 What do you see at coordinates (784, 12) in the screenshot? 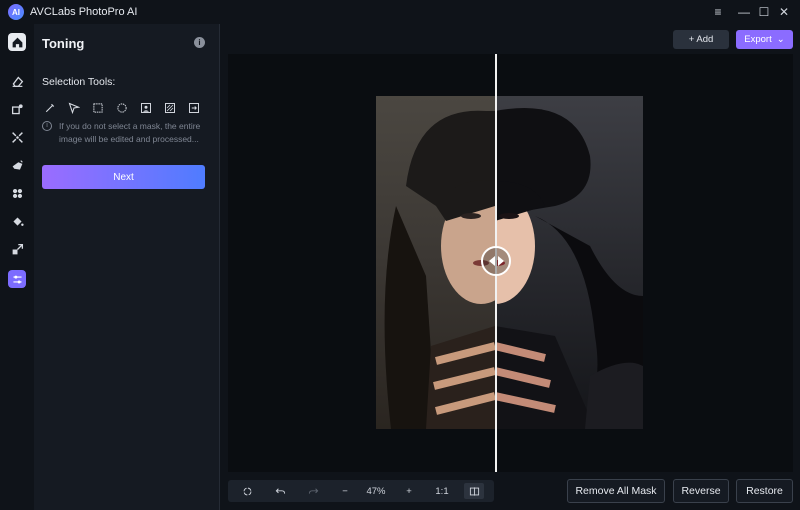
I see `close-icon: ✕` at bounding box center [784, 12].